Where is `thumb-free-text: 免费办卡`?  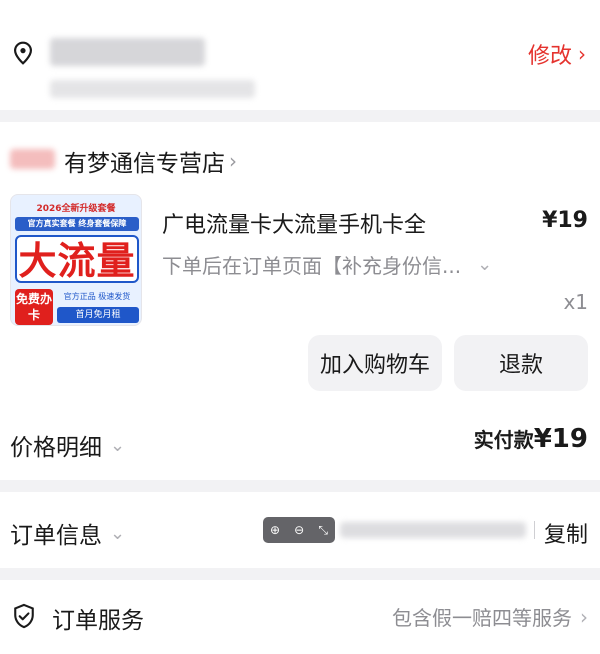
thumb-free-text: 免费办卡 is located at coordinates (34, 307).